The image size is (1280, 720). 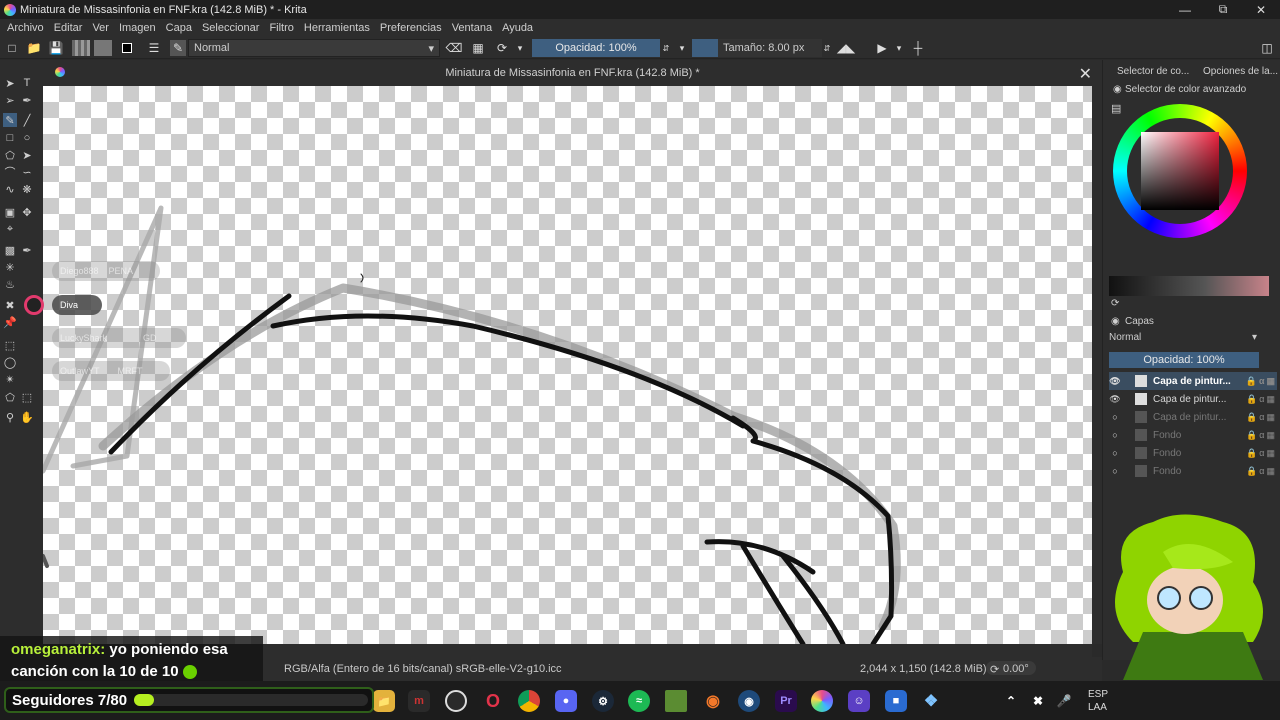 What do you see at coordinates (27, 212) in the screenshot?
I see `move-tool-icon: ✥` at bounding box center [27, 212].